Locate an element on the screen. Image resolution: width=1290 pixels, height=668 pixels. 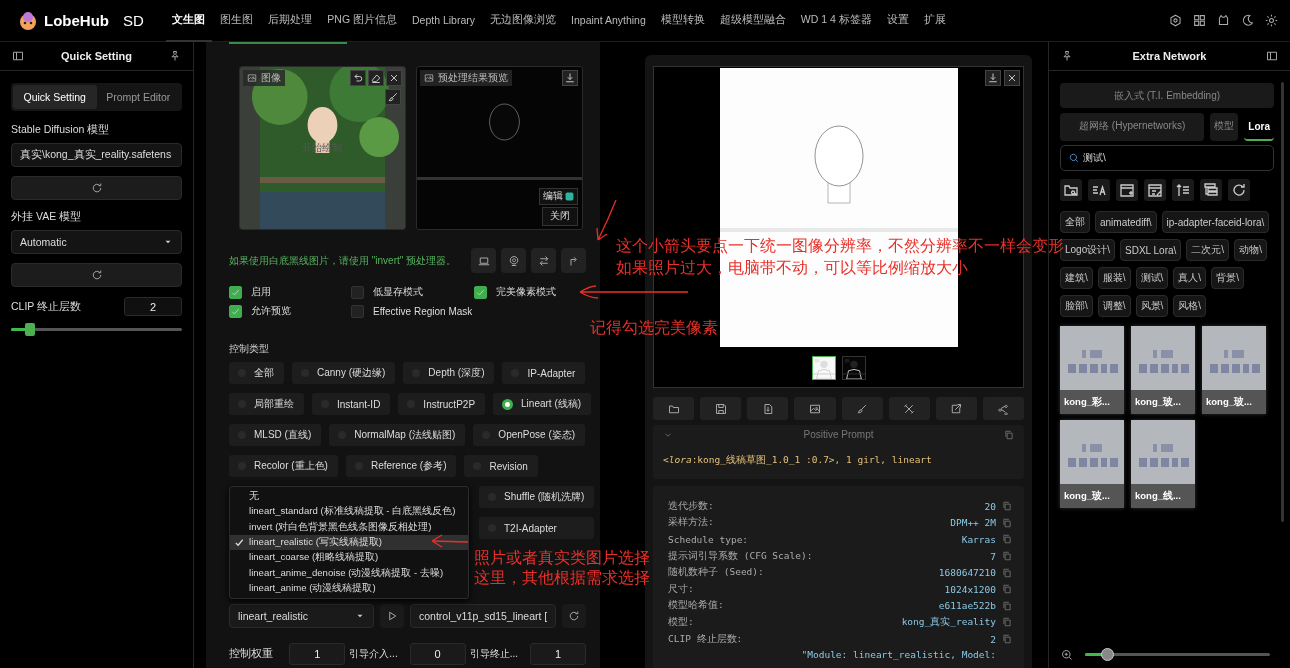
control-type-option: IP-Adapter is located at coordinates (544, 373).